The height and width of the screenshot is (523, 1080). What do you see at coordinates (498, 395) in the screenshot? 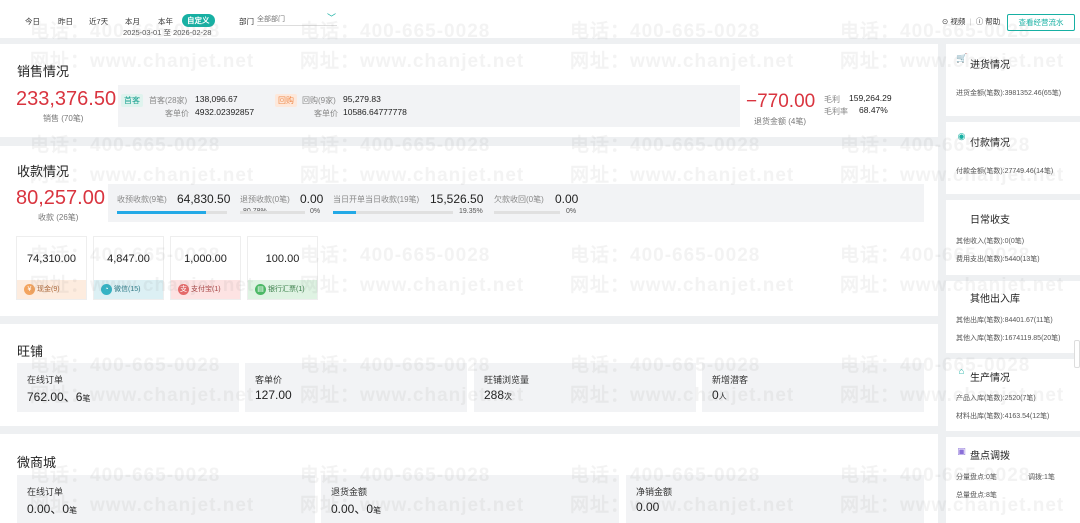
I see `stat-value: 288次` at bounding box center [498, 395].